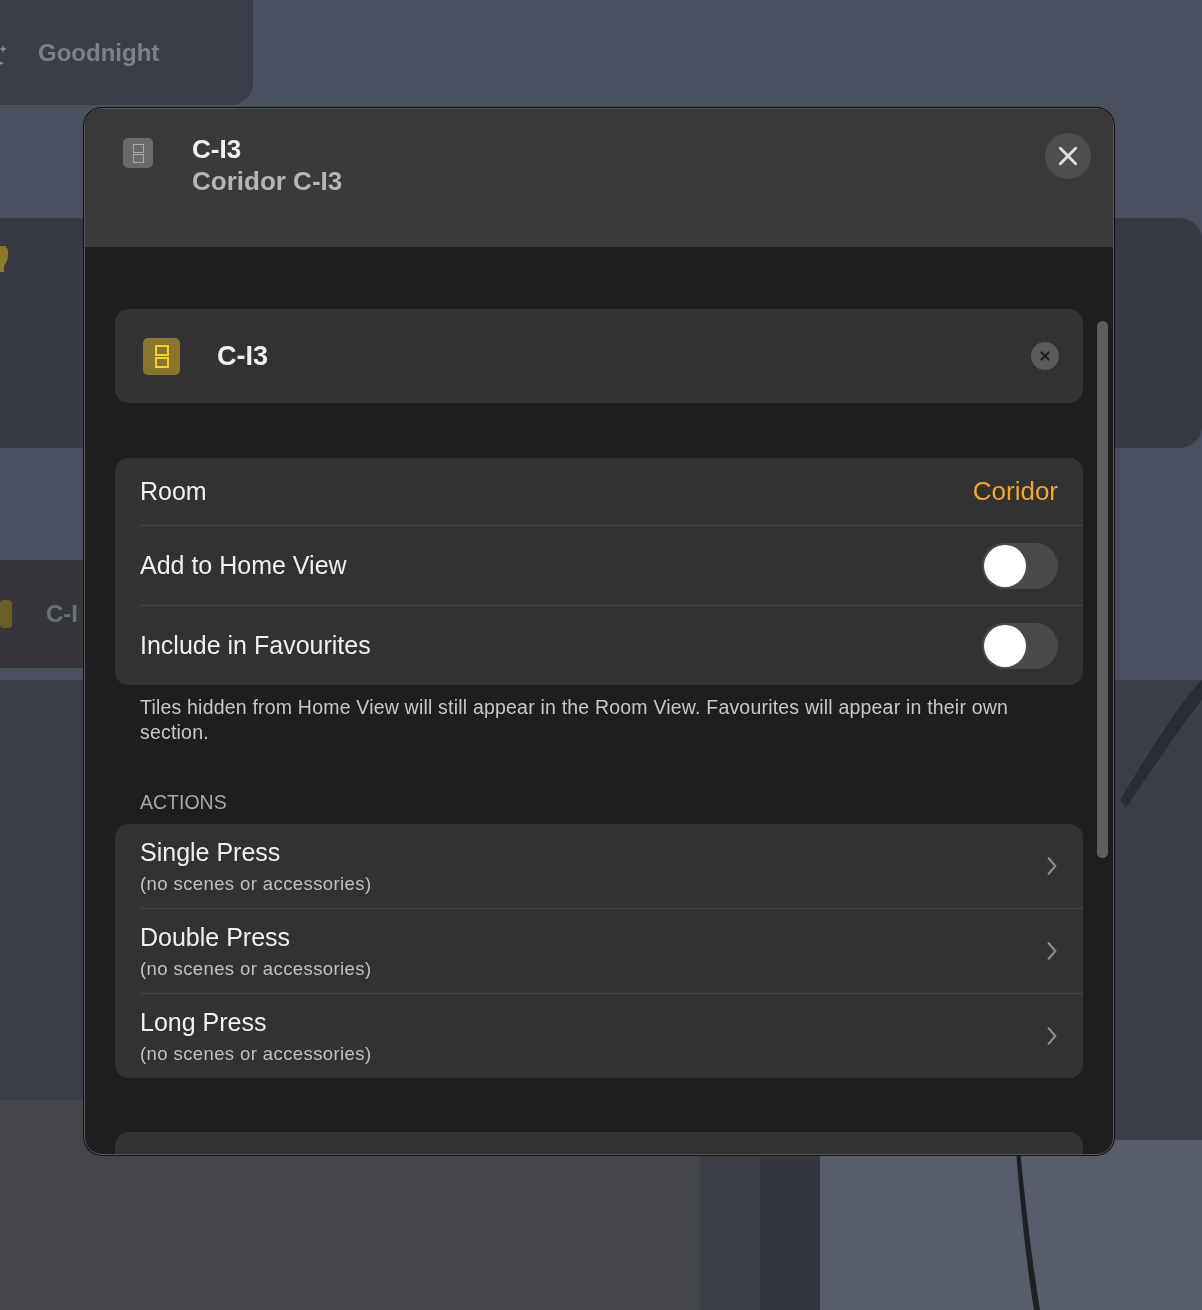 This screenshot has height=1310, width=1202. Describe the element at coordinates (574, 720) in the screenshot. I see `footnote-text: Tiles hidden from Home View will still appear in the Room View. Favourites will appear in their own section.` at that location.